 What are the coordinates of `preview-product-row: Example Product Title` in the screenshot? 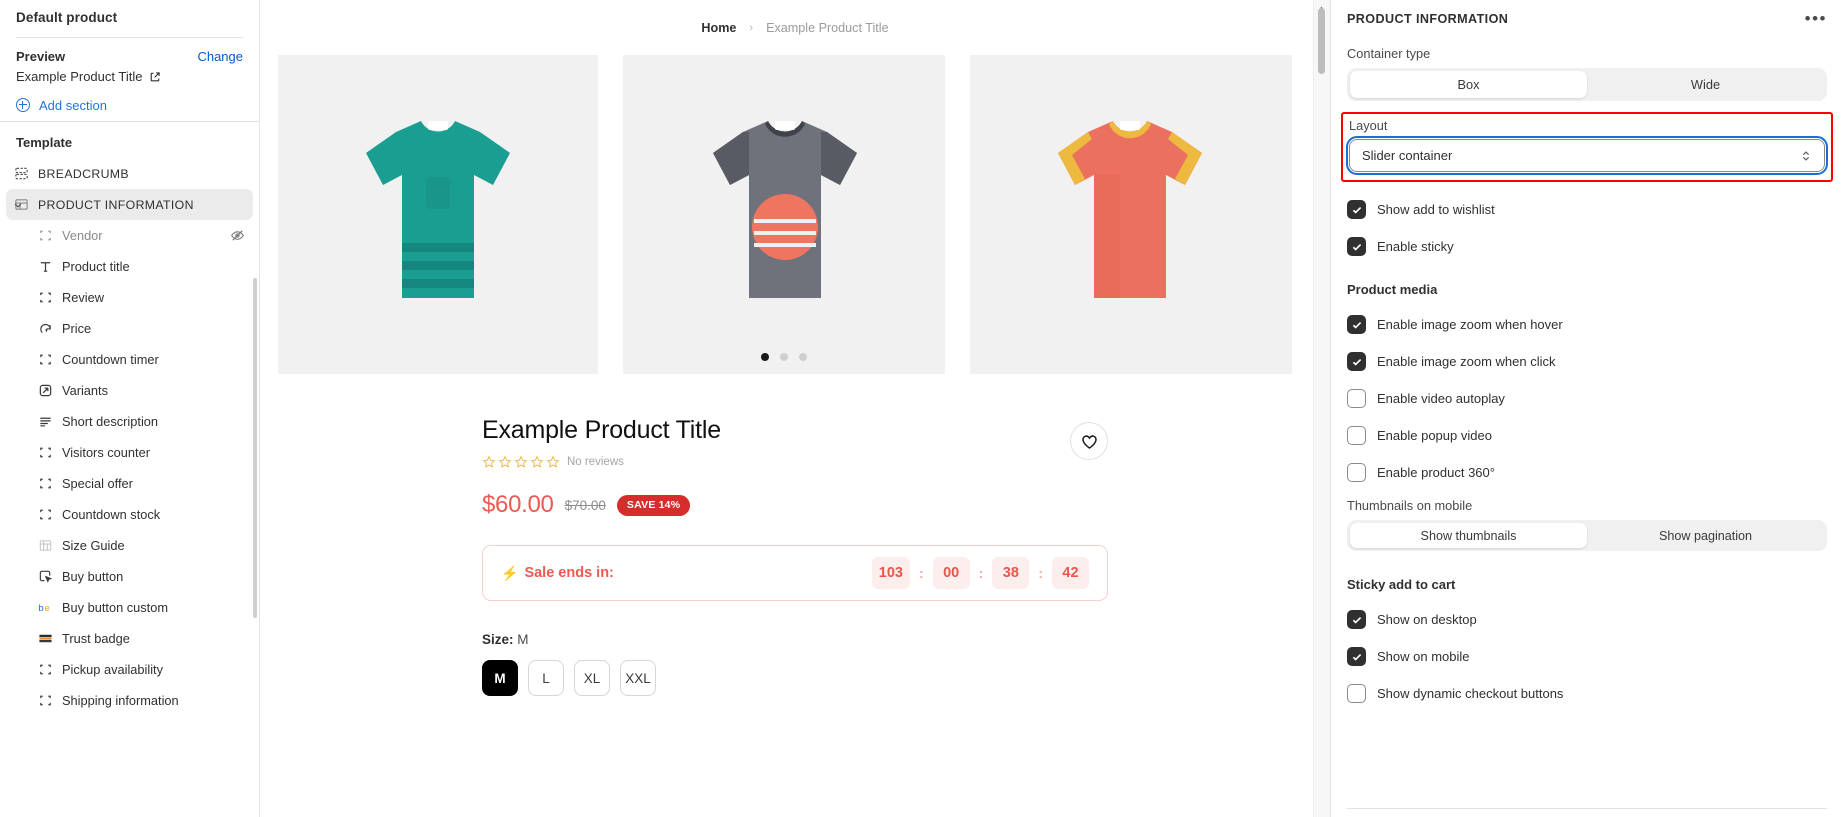 It's located at (129, 76).